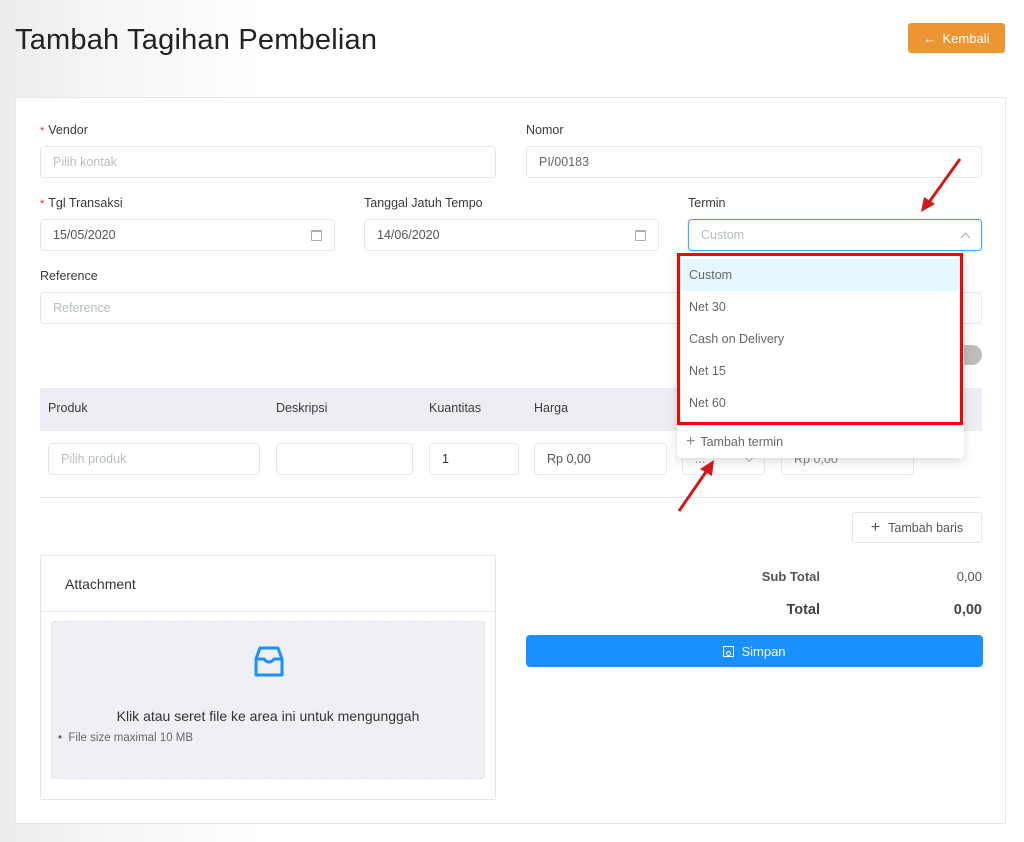 The width and height of the screenshot is (1024, 842). What do you see at coordinates (820, 441) in the screenshot?
I see `add-termin-button: + Tambah termin` at bounding box center [820, 441].